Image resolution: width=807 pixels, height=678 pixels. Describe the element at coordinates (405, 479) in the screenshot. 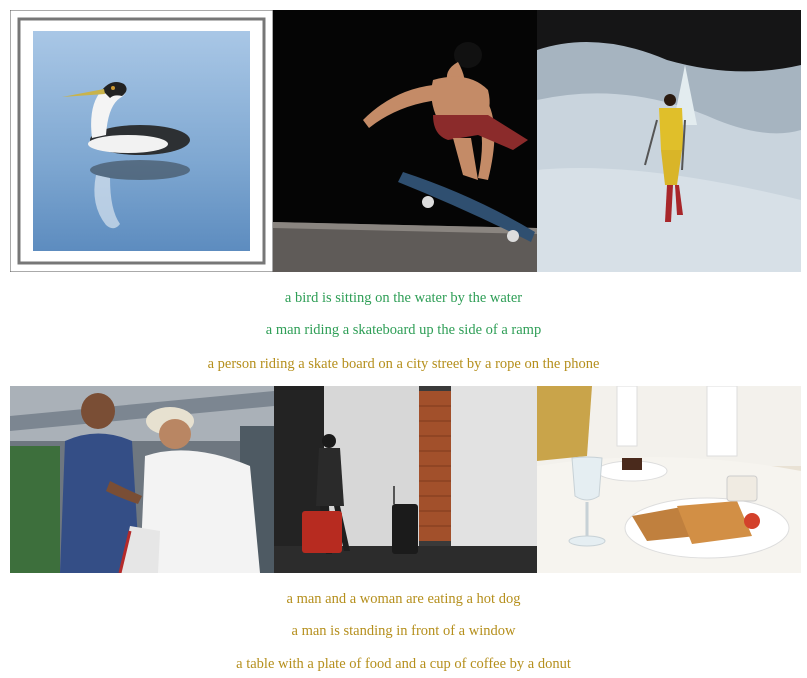

I see `photo-man-by-door` at that location.